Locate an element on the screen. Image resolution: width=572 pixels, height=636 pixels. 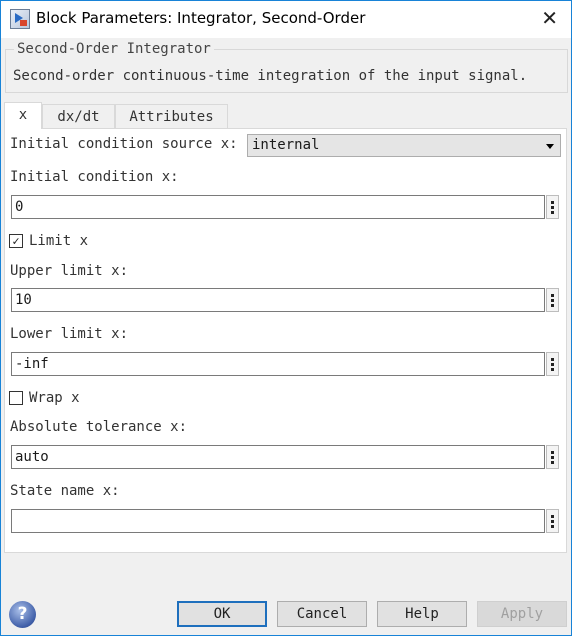
ic-source-value: internal is located at coordinates (286, 145).